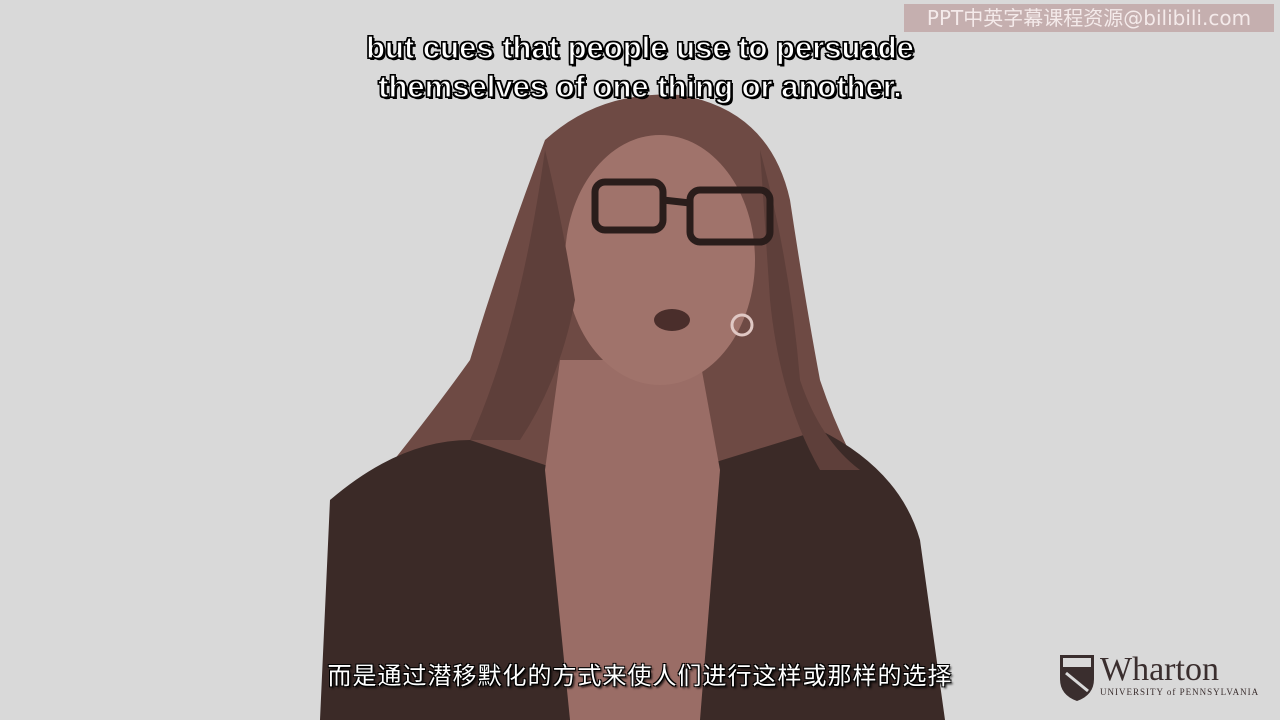 The width and height of the screenshot is (1280, 720). What do you see at coordinates (1180, 692) in the screenshot?
I see `logo-tagline: UNIVERSITY of PENNSYLVANIA` at bounding box center [1180, 692].